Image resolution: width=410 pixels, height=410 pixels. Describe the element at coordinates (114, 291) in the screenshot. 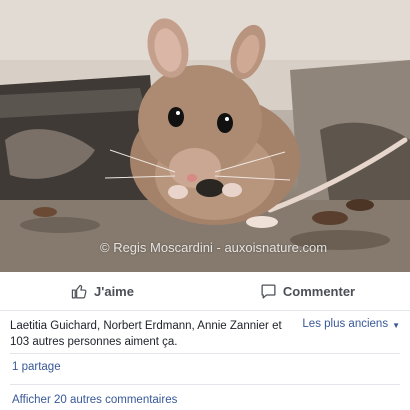

I see `like-label: J'aime` at that location.